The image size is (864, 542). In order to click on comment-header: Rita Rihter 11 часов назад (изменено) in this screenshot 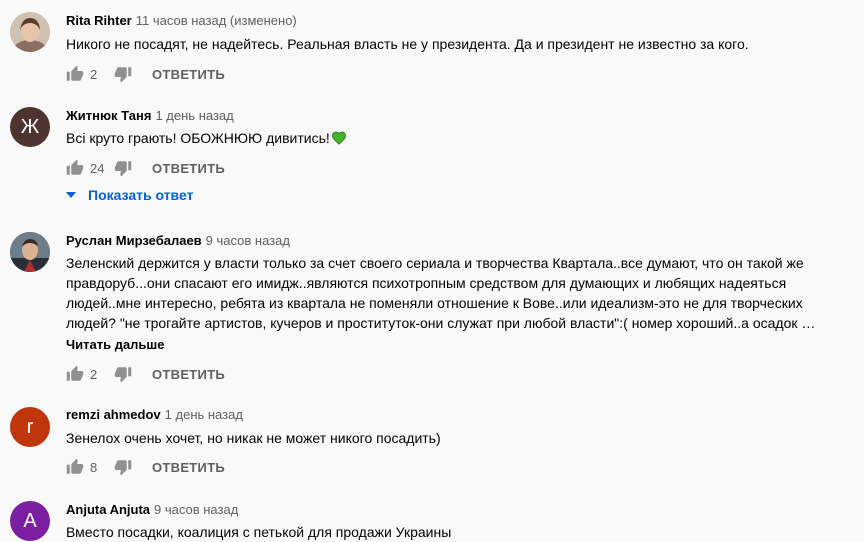, I will do `click(181, 20)`.